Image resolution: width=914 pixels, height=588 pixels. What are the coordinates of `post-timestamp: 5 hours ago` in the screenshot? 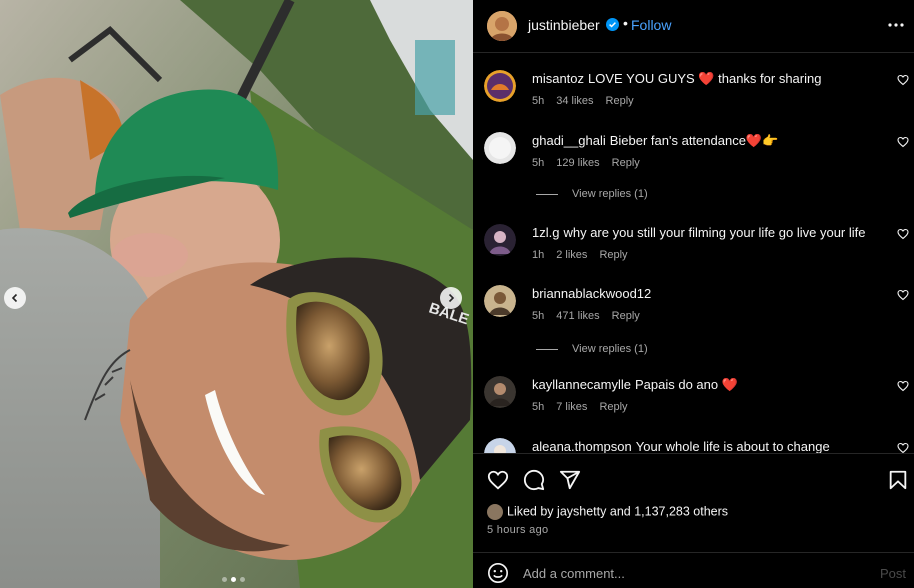 It's located at (517, 530).